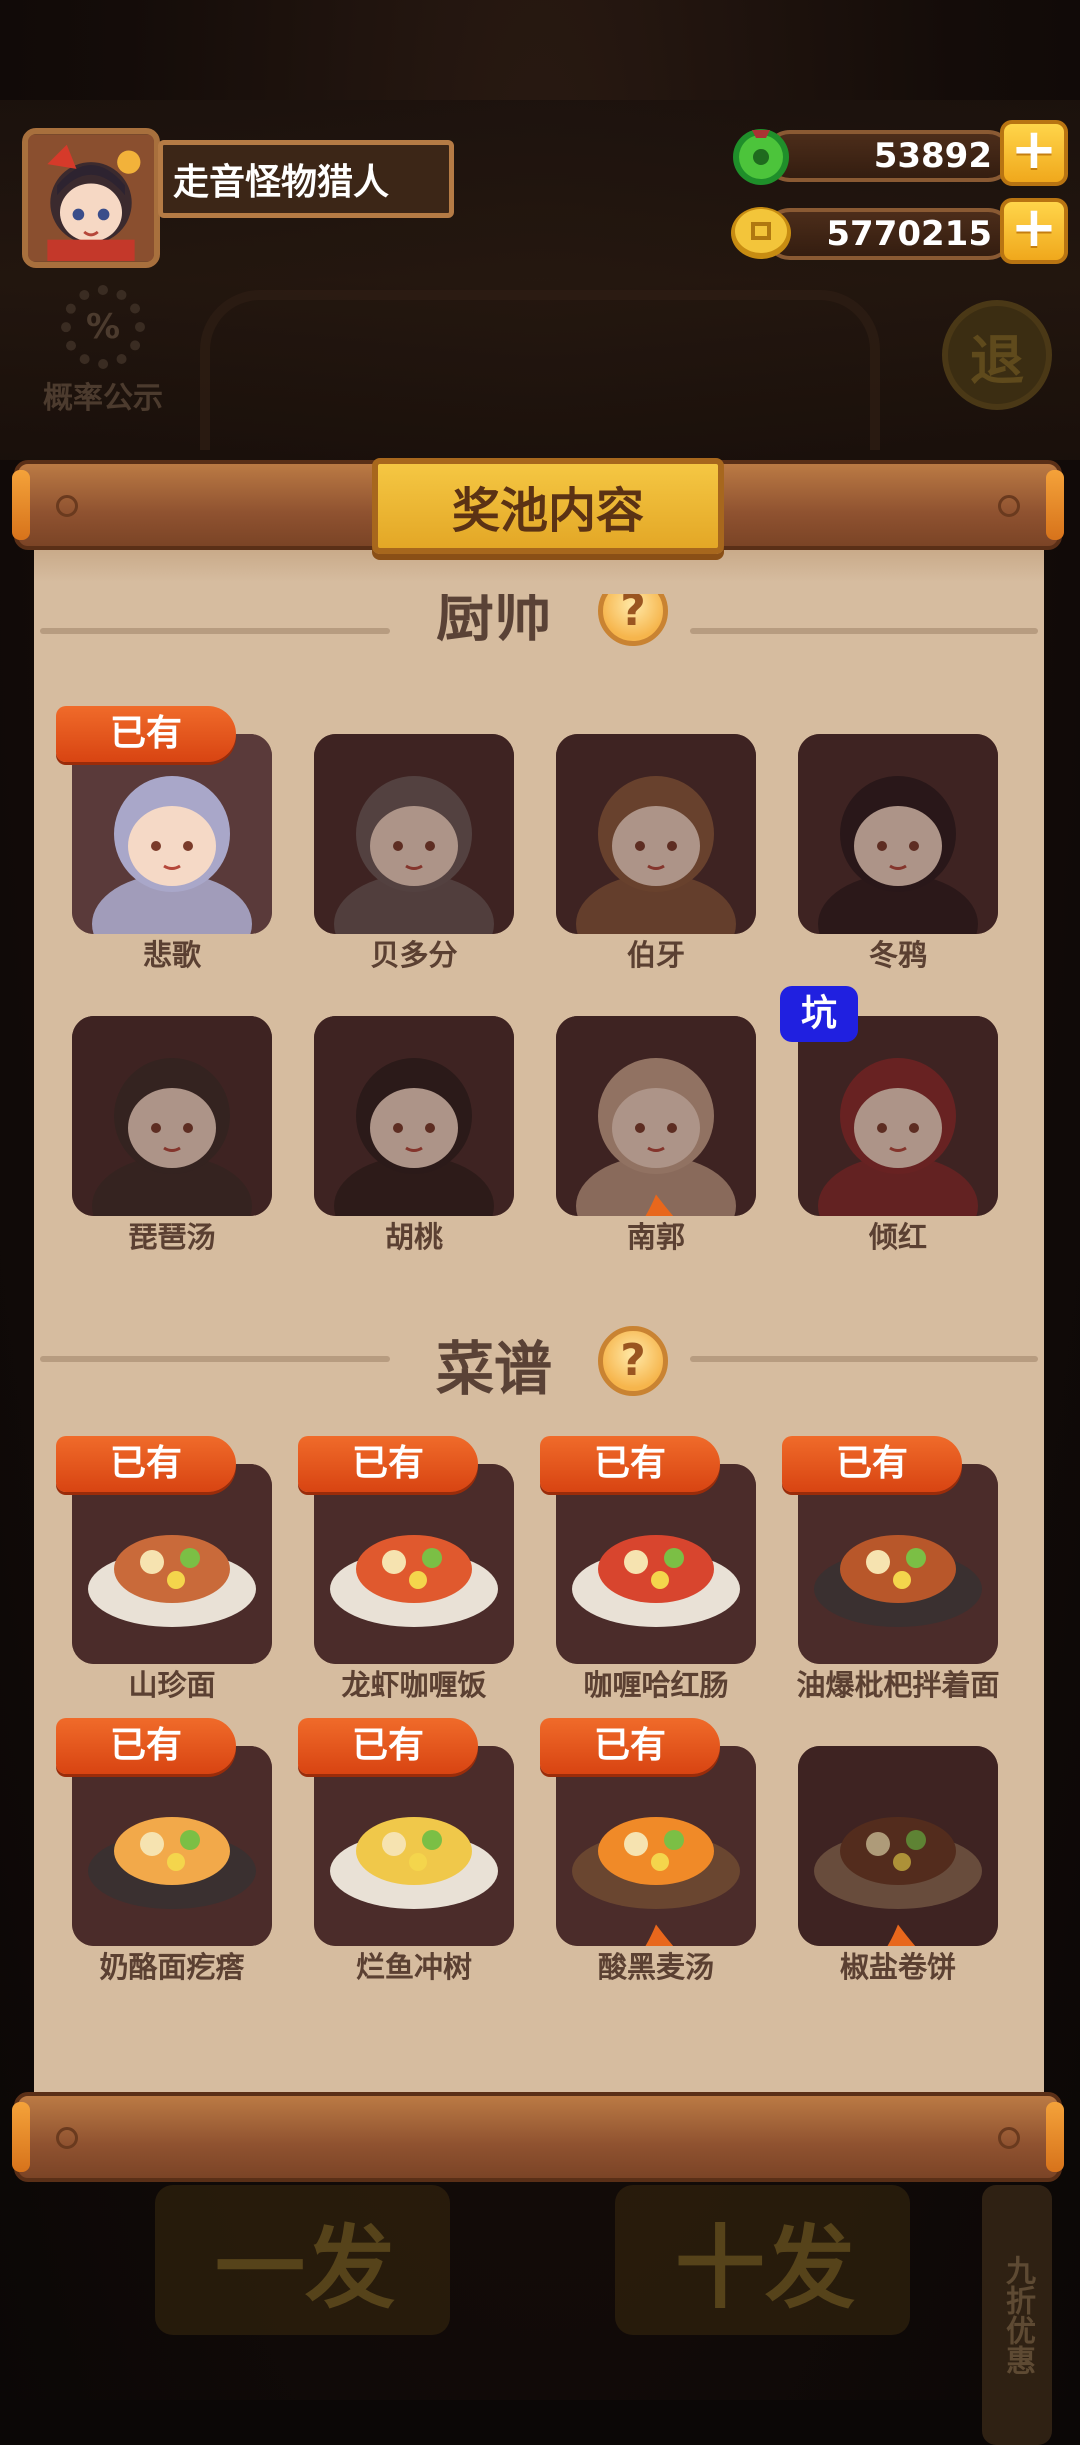 The width and height of the screenshot is (1080, 2445). Describe the element at coordinates (1034, 153) in the screenshot. I see `add-jade-button: +` at that location.